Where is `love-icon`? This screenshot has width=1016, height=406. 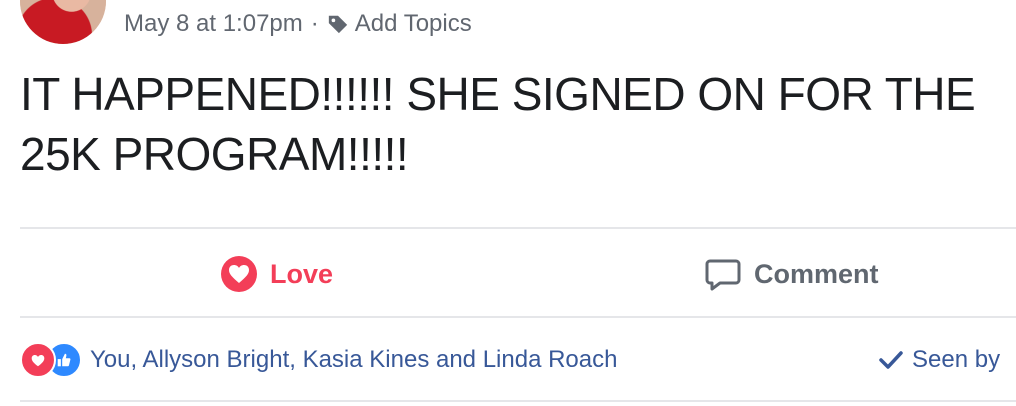
love-icon is located at coordinates (239, 274).